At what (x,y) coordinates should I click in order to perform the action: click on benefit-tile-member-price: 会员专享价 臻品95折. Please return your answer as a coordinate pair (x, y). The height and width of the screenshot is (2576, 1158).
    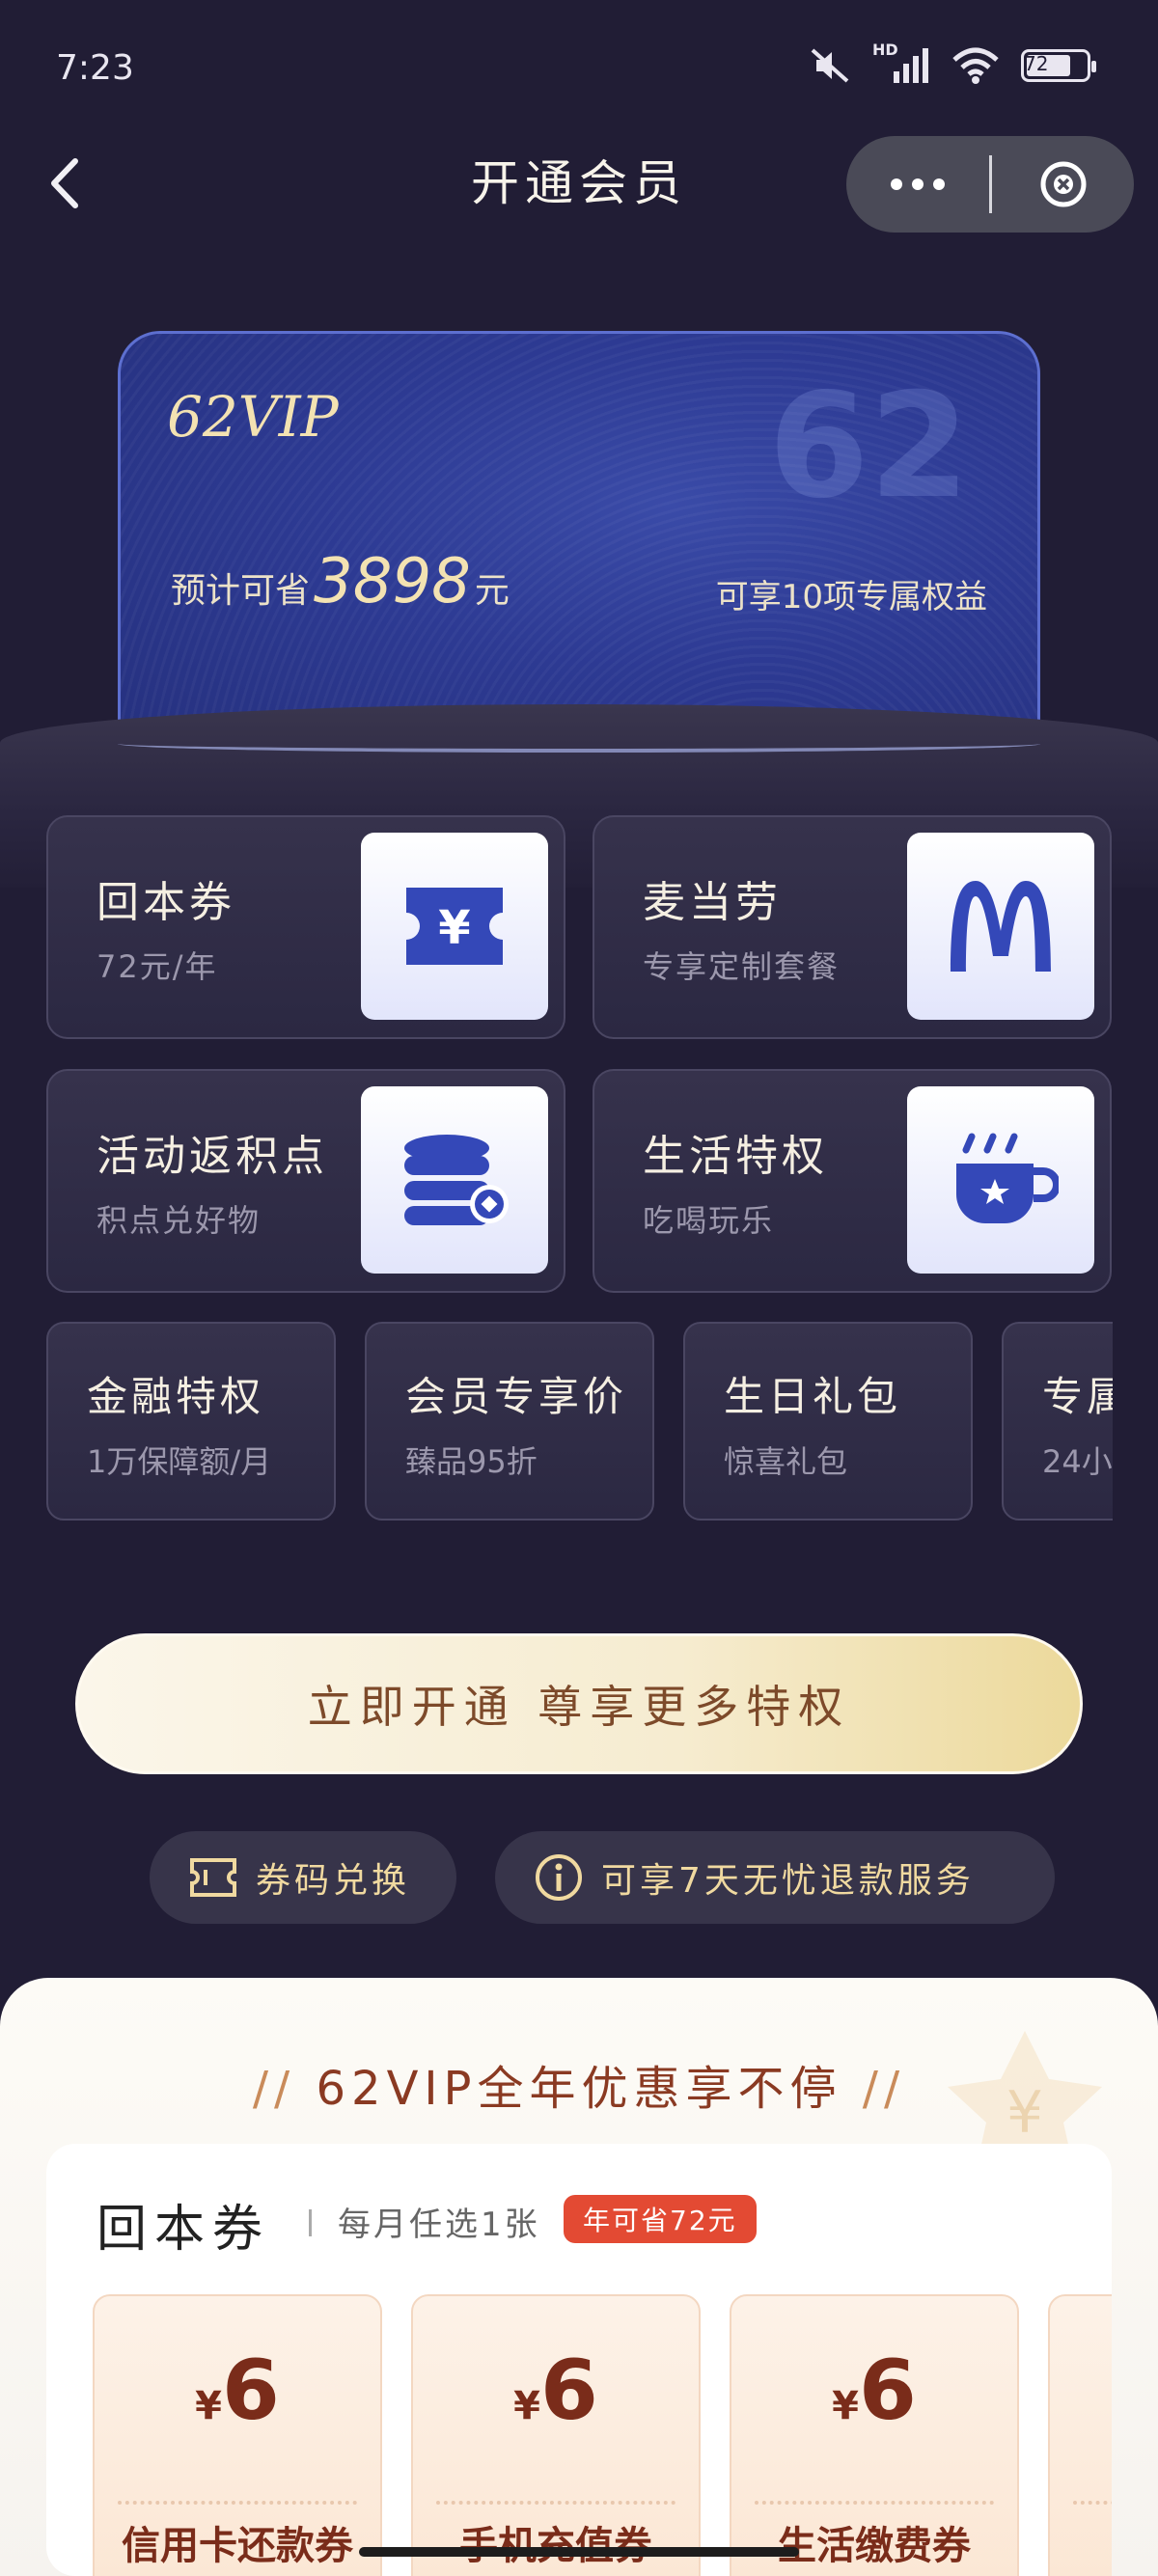
    Looking at the image, I should click on (509, 1422).